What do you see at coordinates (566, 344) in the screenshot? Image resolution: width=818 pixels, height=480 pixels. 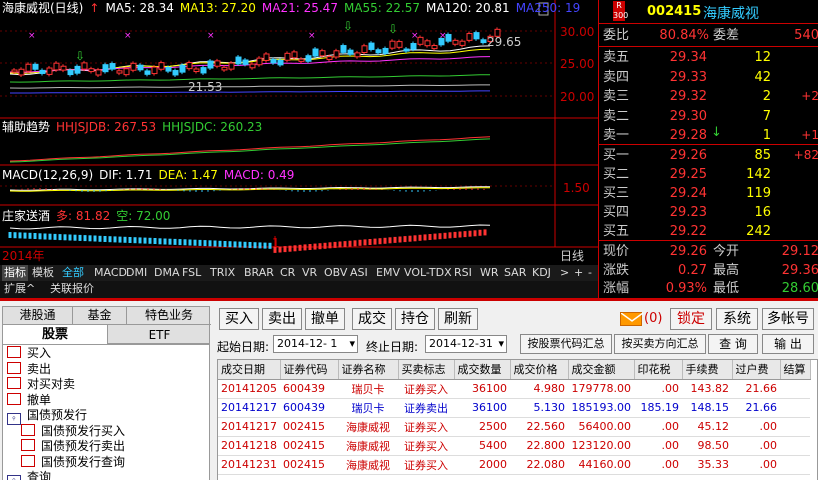 I see `summary-by-code-button: 按股票代码汇总` at bounding box center [566, 344].